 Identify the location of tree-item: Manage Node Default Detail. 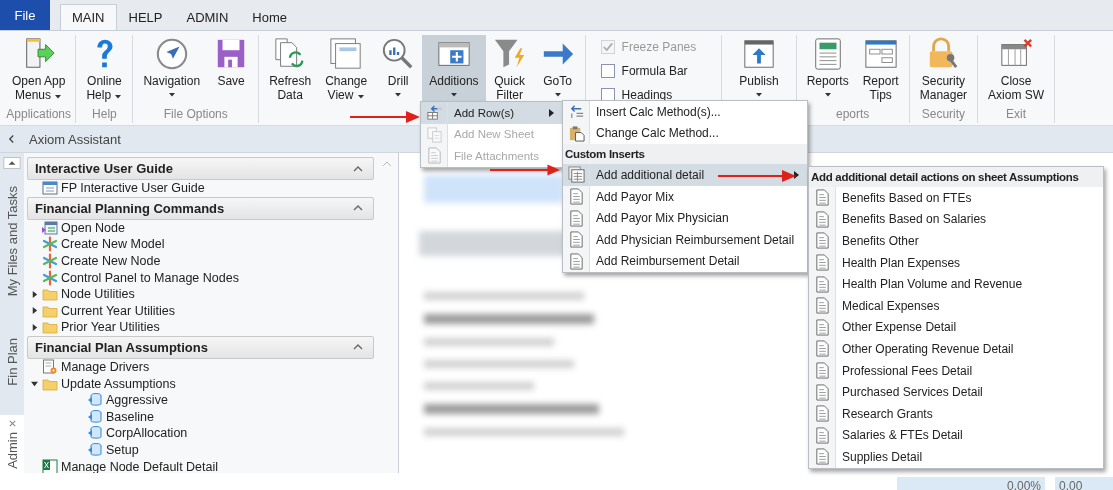
(200, 465).